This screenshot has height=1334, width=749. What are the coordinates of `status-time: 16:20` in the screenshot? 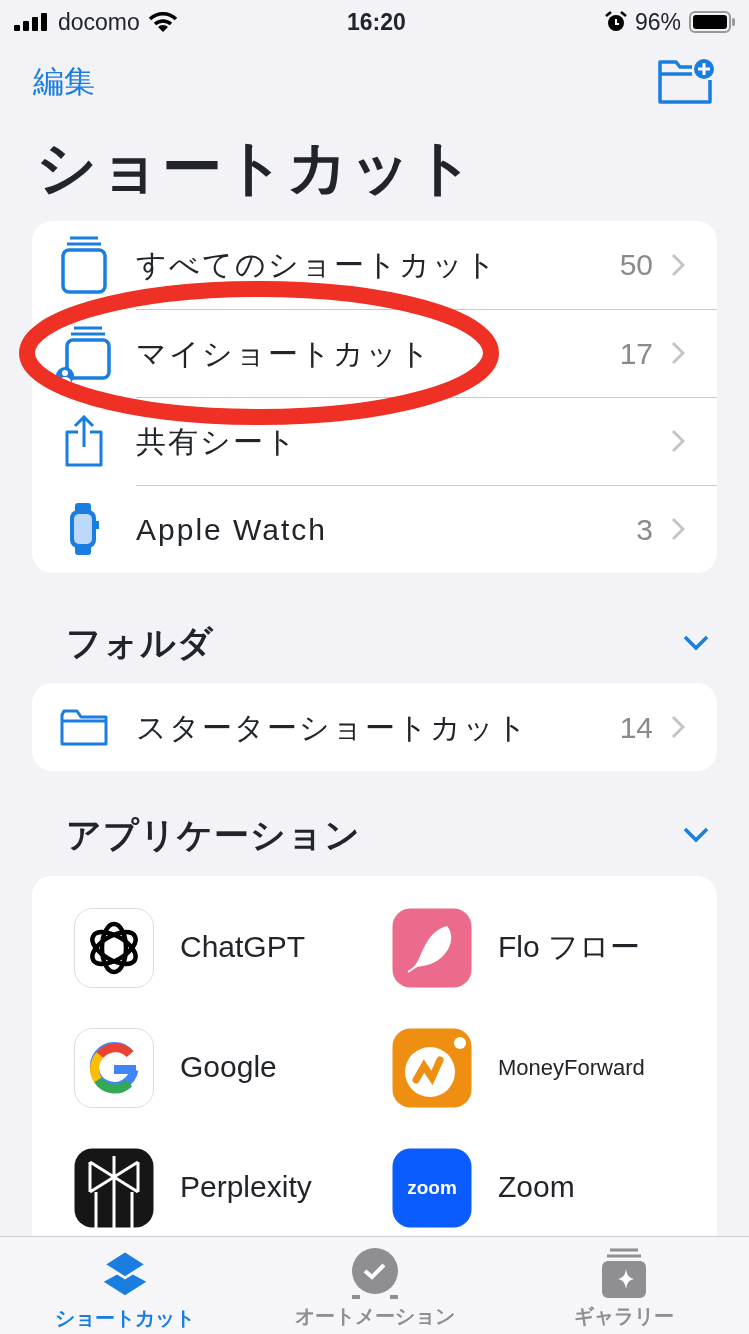 It's located at (376, 22).